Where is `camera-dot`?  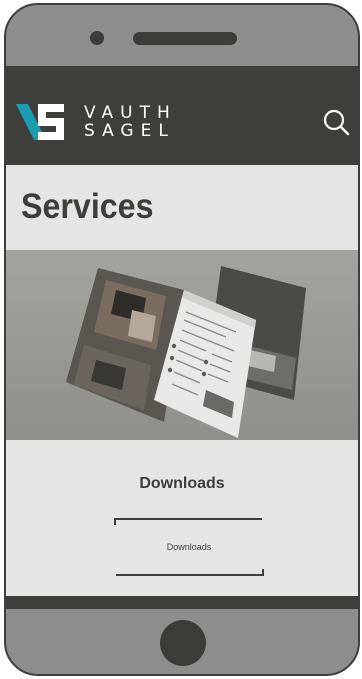
camera-dot is located at coordinates (97, 38).